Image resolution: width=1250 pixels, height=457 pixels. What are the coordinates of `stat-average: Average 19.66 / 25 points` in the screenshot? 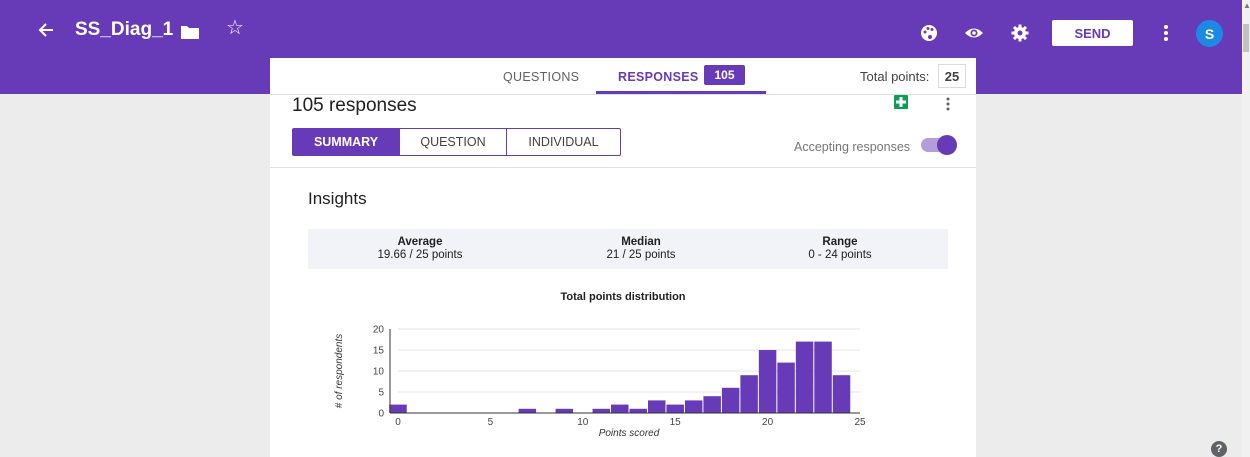 It's located at (420, 249).